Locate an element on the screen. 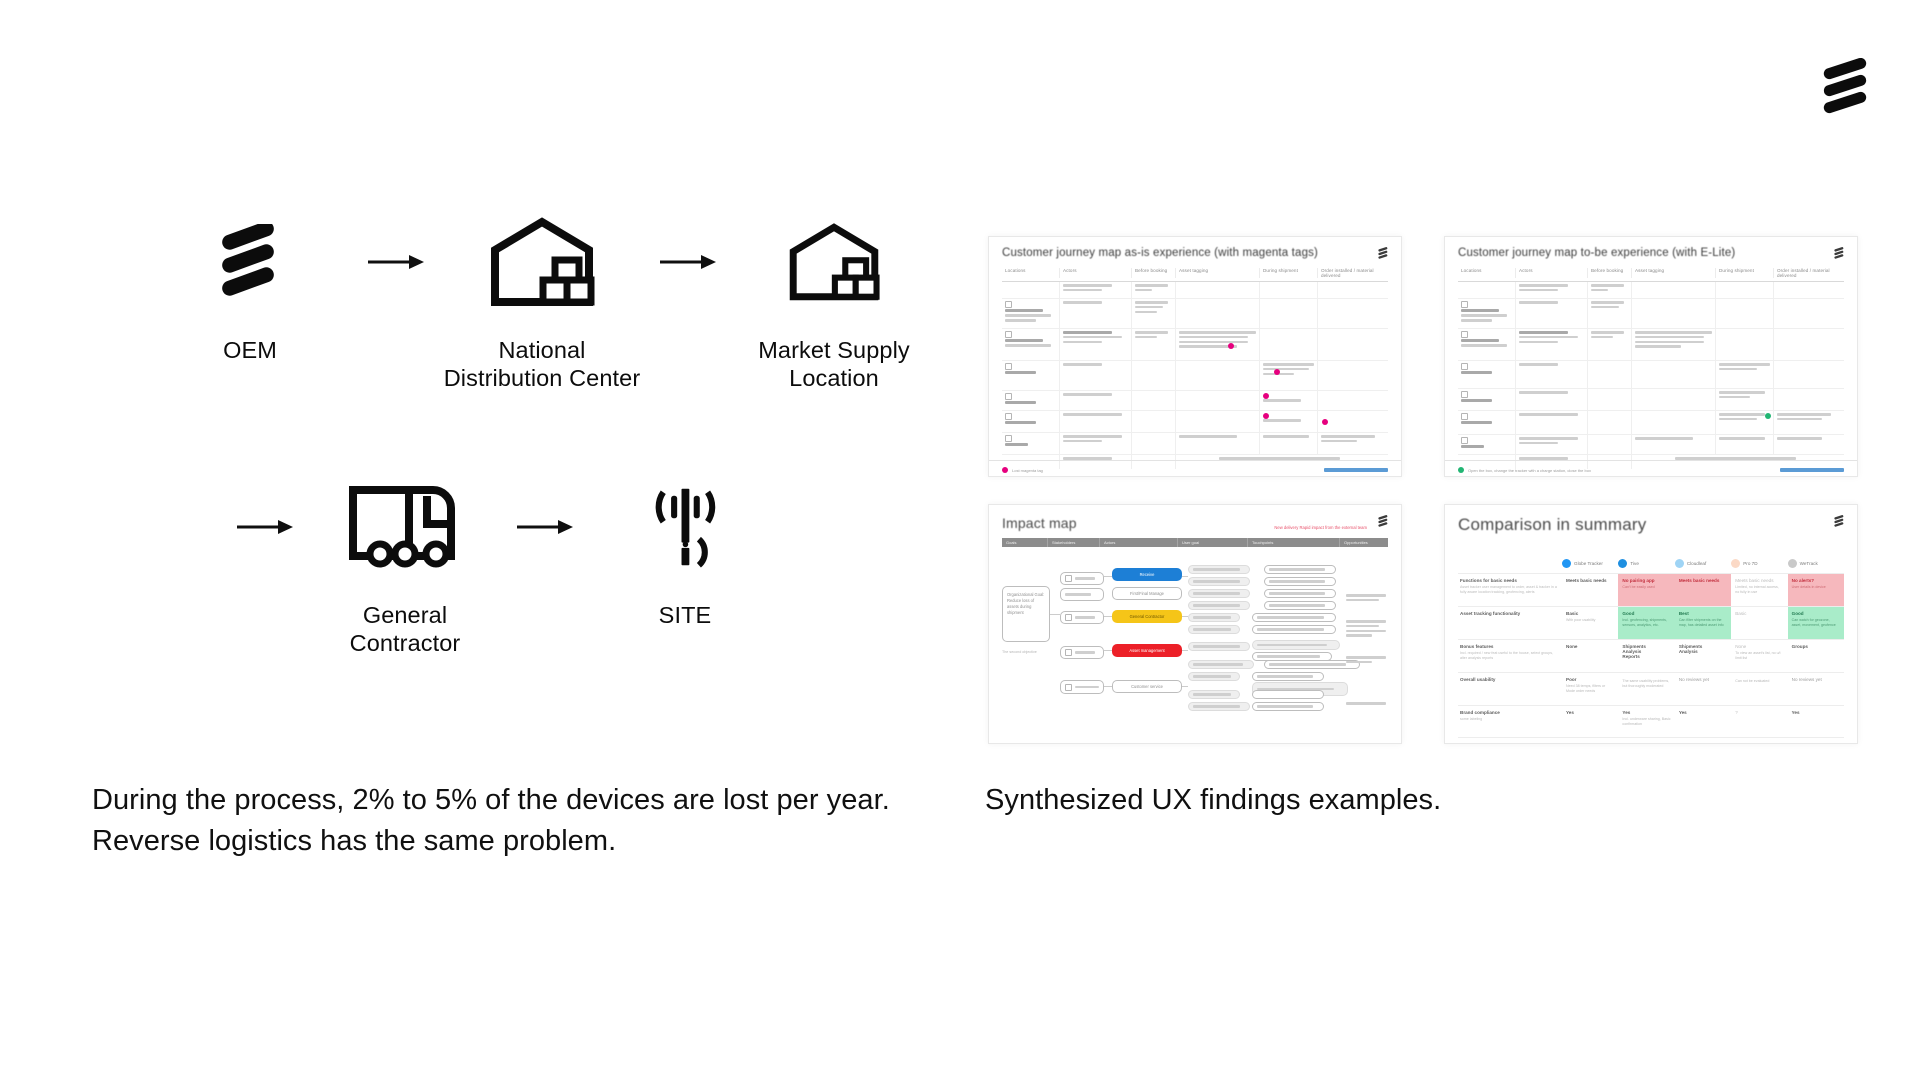  flow-node-label: General Contractor is located at coordinates (405, 629).